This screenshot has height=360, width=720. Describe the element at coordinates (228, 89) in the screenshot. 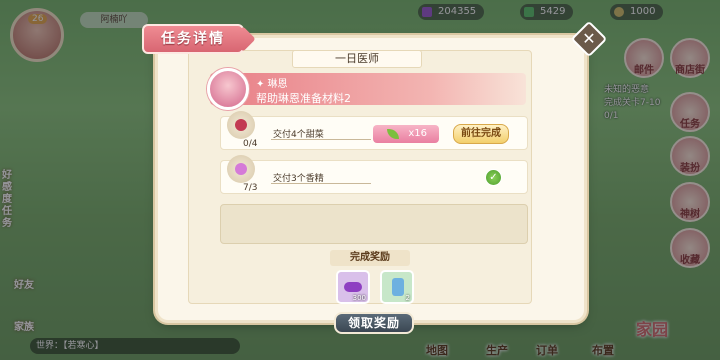

I see `npc-avatar` at that location.